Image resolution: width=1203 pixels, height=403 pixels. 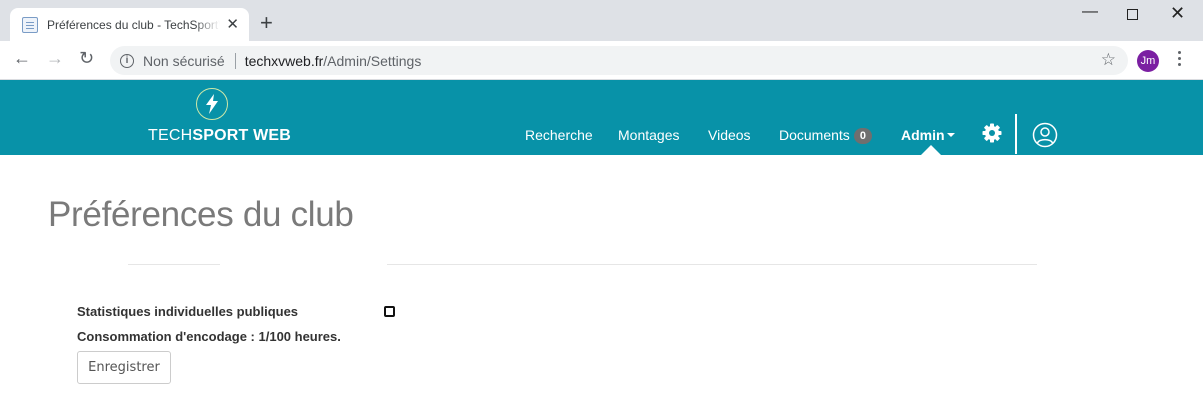 I want to click on logo-text-bold: SPORT WEB, so click(x=242, y=135).